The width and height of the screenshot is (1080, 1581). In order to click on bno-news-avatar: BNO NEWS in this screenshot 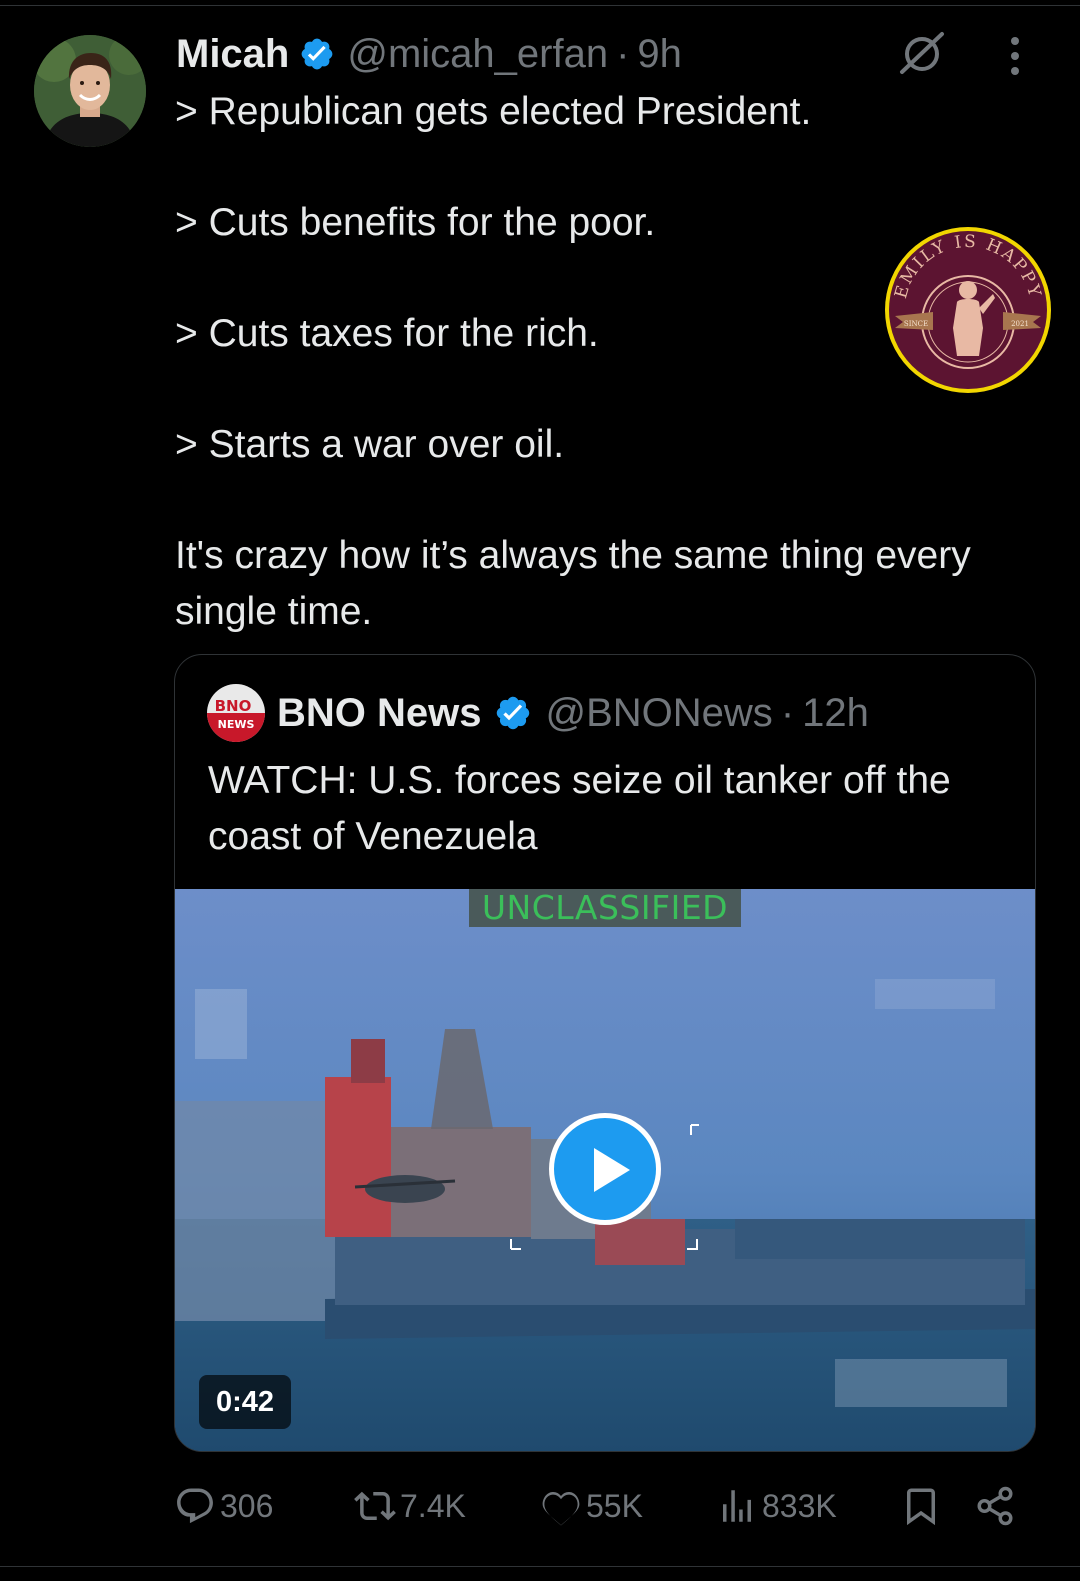, I will do `click(236, 713)`.